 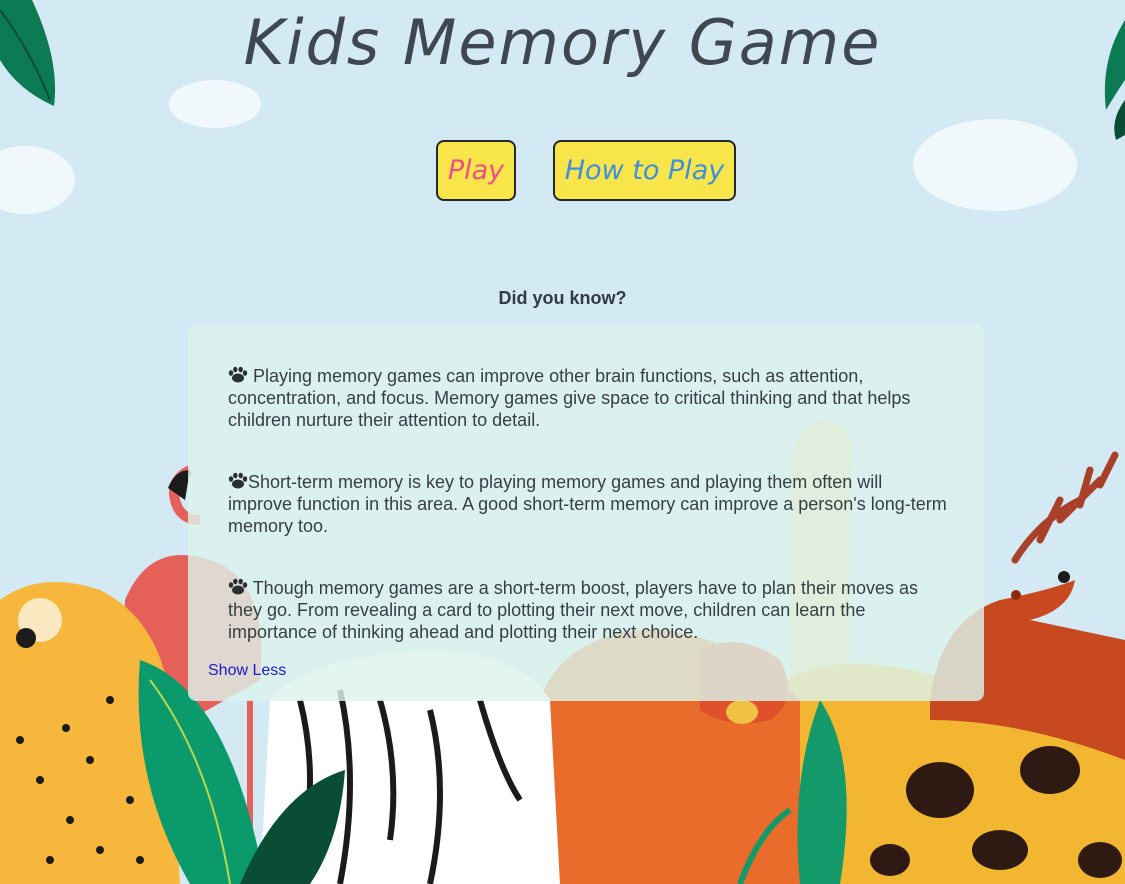 What do you see at coordinates (562, 298) in the screenshot?
I see `did-you-know-heading: Did you know?` at bounding box center [562, 298].